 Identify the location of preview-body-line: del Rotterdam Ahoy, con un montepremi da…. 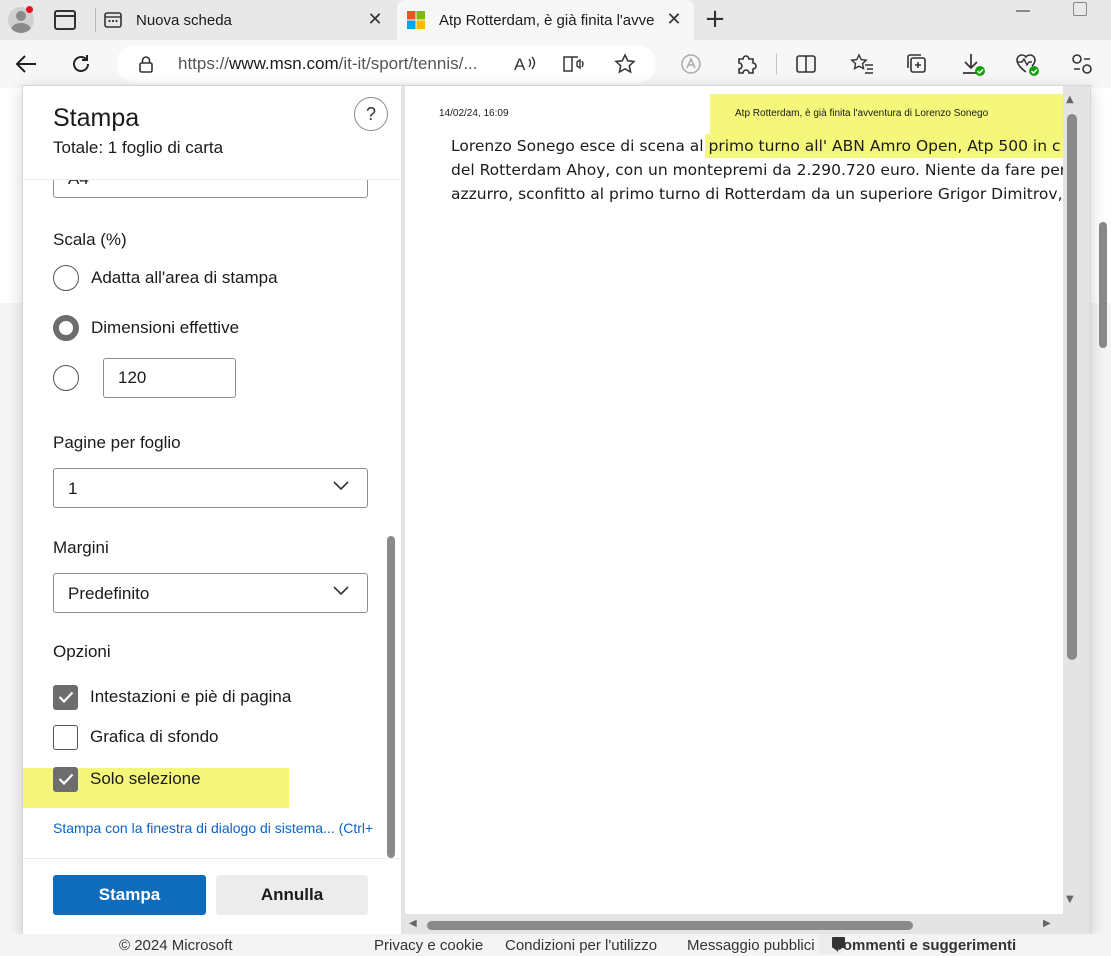
(757, 170).